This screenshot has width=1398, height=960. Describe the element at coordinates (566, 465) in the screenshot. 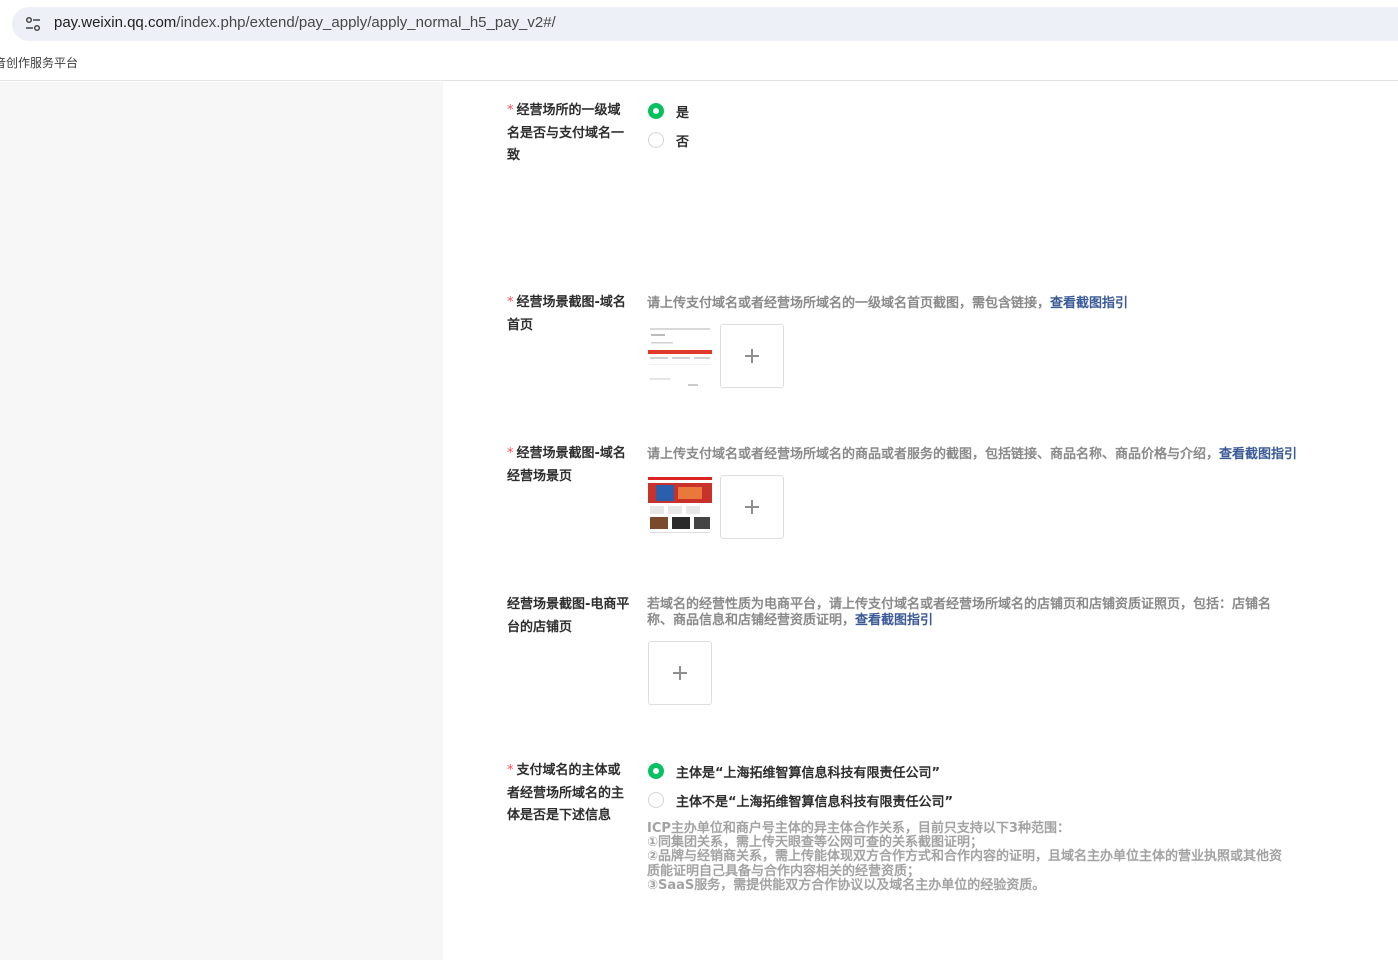

I see `scene-screenshot-label: * 经营场景截图-域名经营场景页` at that location.